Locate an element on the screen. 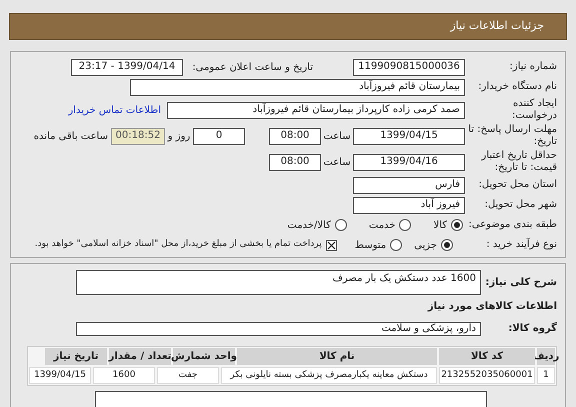  radio-label: جزیی is located at coordinates (425, 245).